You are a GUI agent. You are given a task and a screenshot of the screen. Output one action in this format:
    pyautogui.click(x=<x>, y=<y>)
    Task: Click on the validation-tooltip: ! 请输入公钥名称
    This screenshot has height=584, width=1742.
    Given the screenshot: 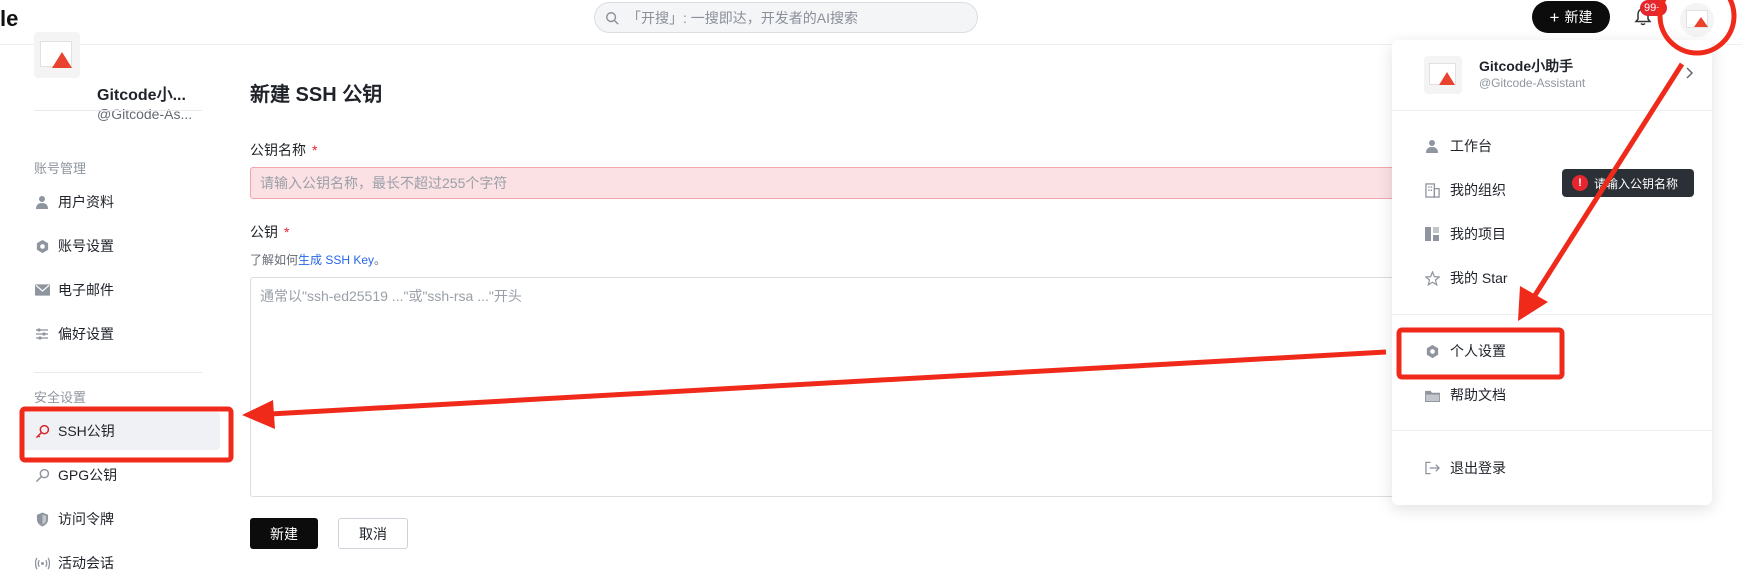 What is the action you would take?
    pyautogui.click(x=1628, y=183)
    